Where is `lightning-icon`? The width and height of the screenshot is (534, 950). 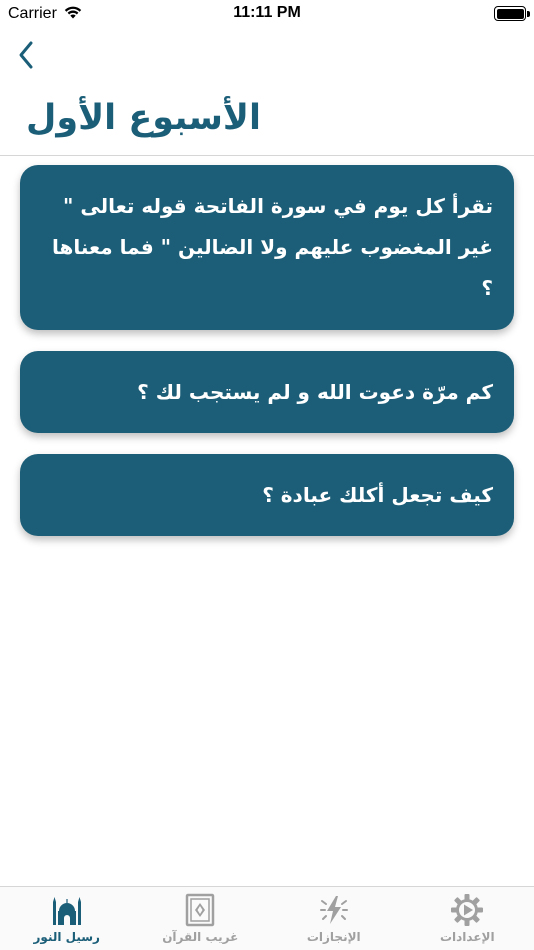
lightning-icon is located at coordinates (334, 910).